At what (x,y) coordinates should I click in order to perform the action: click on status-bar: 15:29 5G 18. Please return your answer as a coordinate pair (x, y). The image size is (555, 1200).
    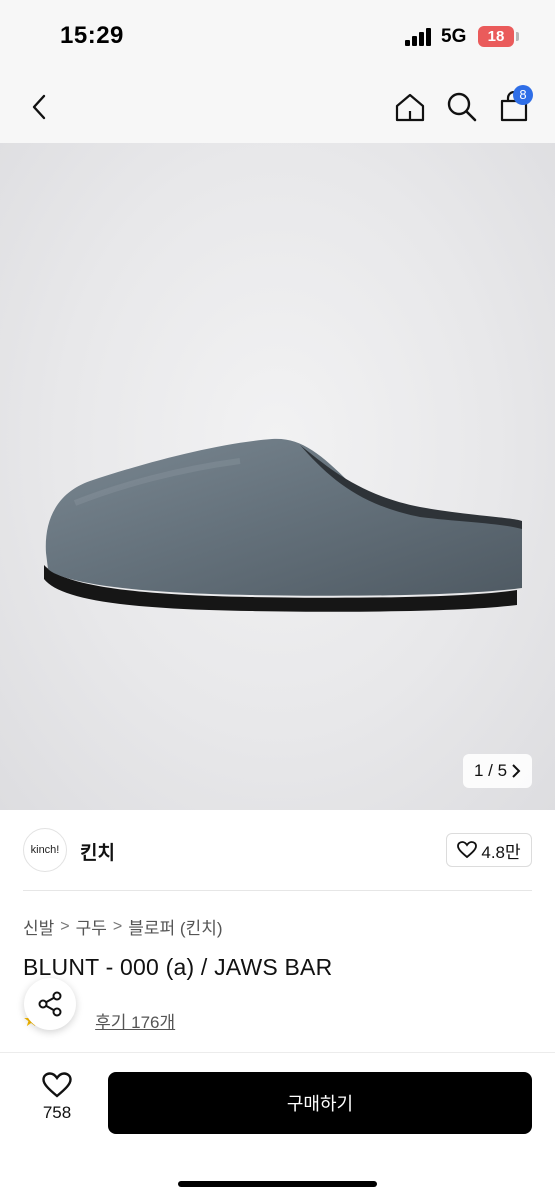
    Looking at the image, I should click on (277, 35).